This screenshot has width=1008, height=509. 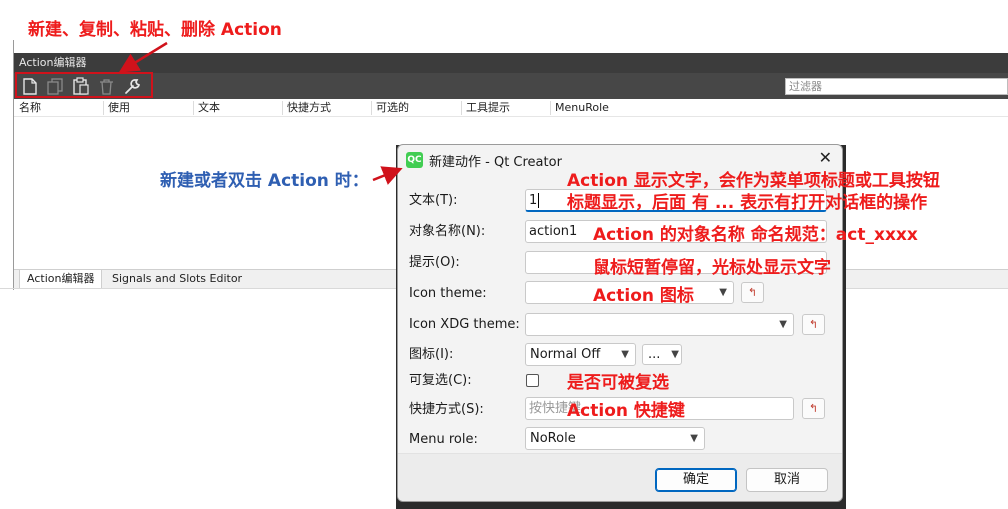 I want to click on caret-down-icon: ▼, so click(x=675, y=354).